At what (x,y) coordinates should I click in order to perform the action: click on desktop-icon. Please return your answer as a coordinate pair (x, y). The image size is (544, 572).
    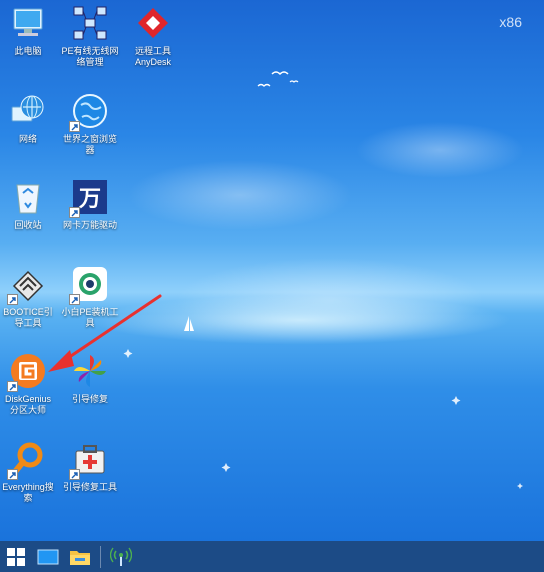
    Looking at the image, I should click on (48, 556).